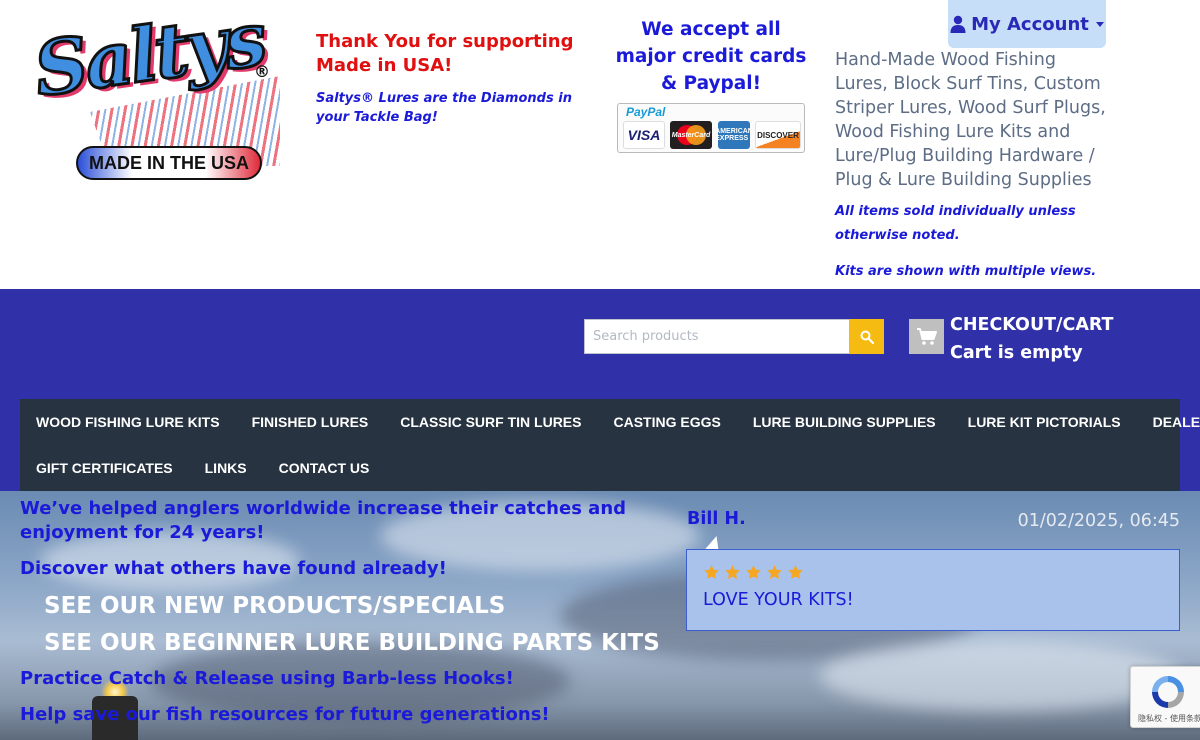  I want to click on hero-line-discover: Discover what others have found already!, so click(233, 568).